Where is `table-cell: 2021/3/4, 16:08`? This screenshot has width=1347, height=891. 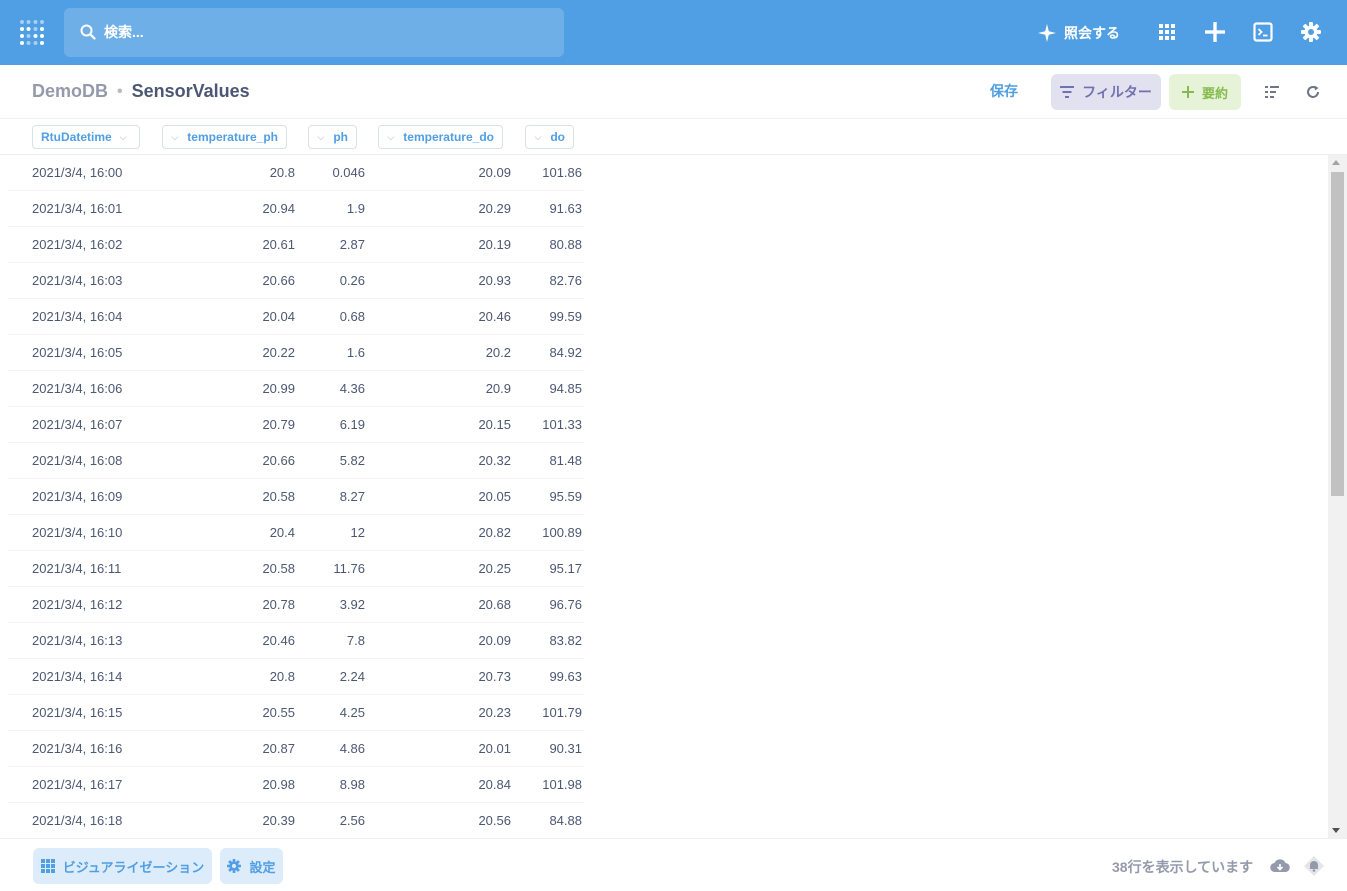
table-cell: 2021/3/4, 16:08 is located at coordinates (77, 461).